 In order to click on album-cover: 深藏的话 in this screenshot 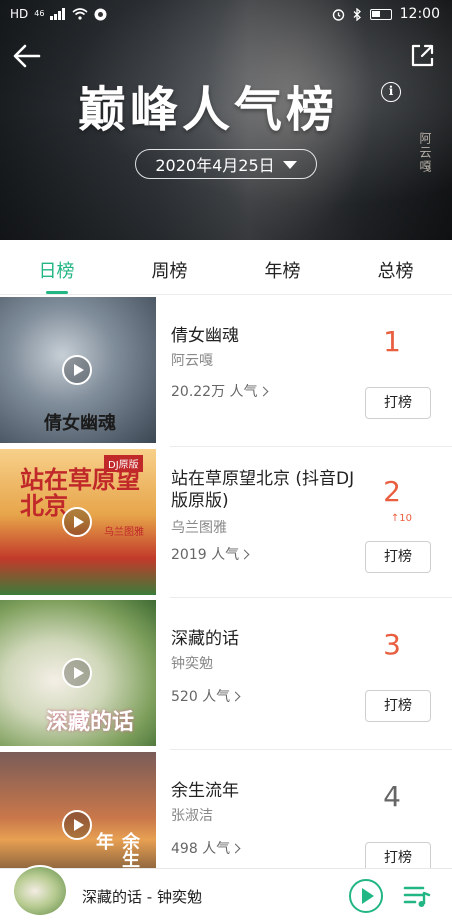, I will do `click(78, 673)`.